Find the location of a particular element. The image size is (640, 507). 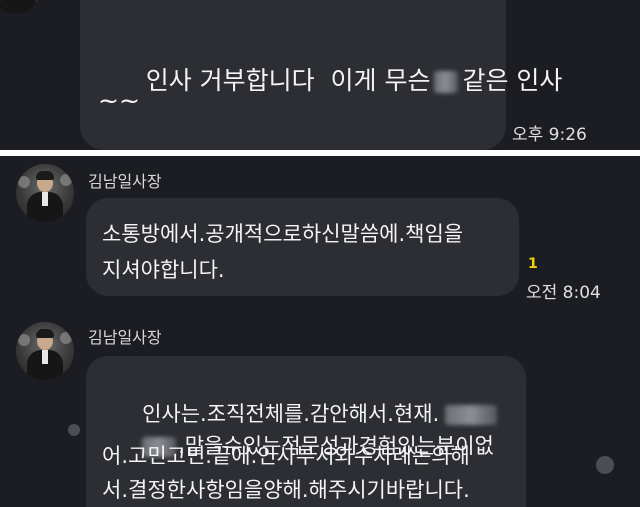

unread-count-badge: 1 is located at coordinates (533, 264).